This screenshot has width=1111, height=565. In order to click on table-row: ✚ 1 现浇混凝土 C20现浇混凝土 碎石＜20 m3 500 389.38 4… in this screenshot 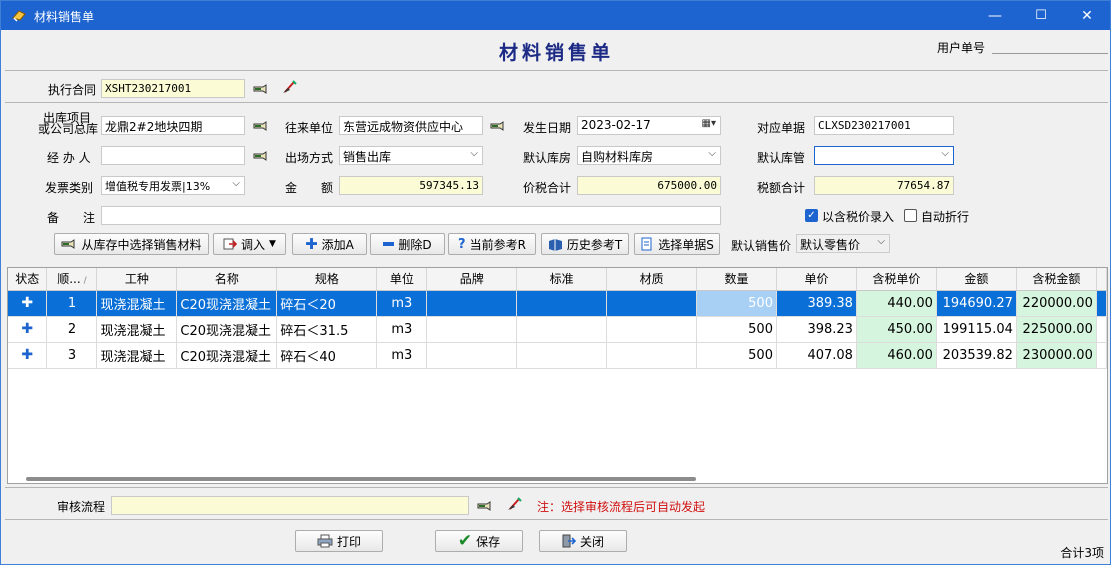, I will do `click(557, 303)`.